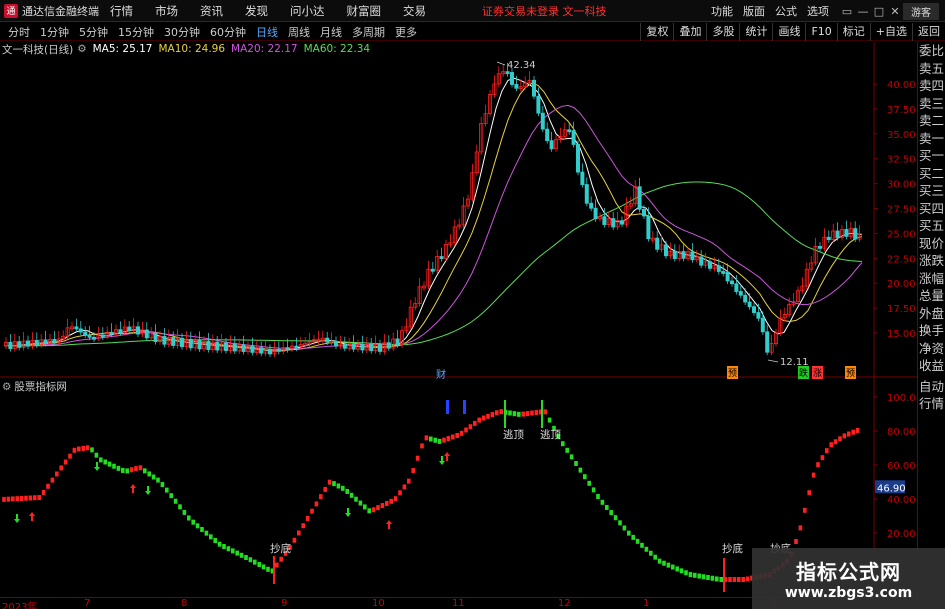 The width and height of the screenshot is (945, 609). I want to click on indicator-axis-label: 20.00, so click(901, 534).